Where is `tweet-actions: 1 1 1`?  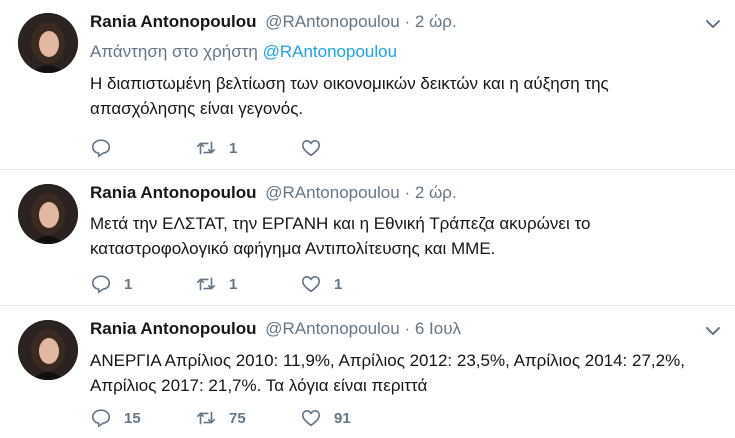 tweet-actions: 1 1 1 is located at coordinates (247, 284).